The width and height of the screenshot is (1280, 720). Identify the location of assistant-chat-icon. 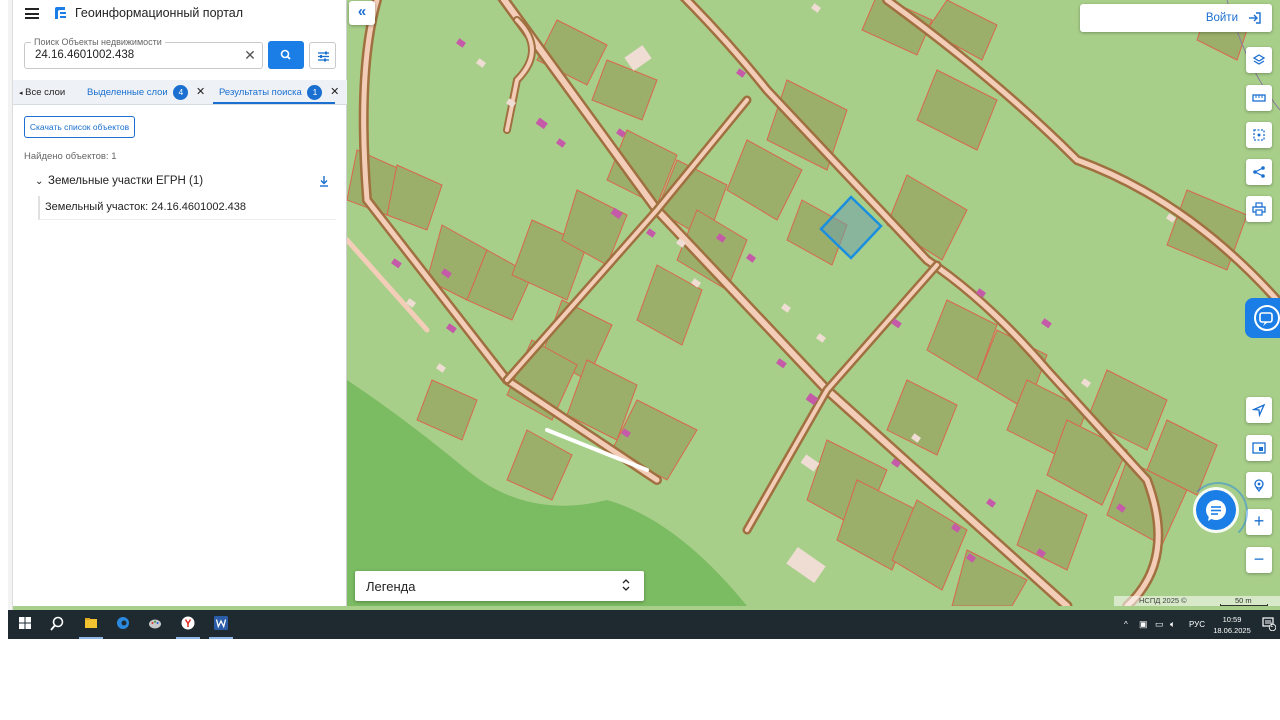
(1267, 318).